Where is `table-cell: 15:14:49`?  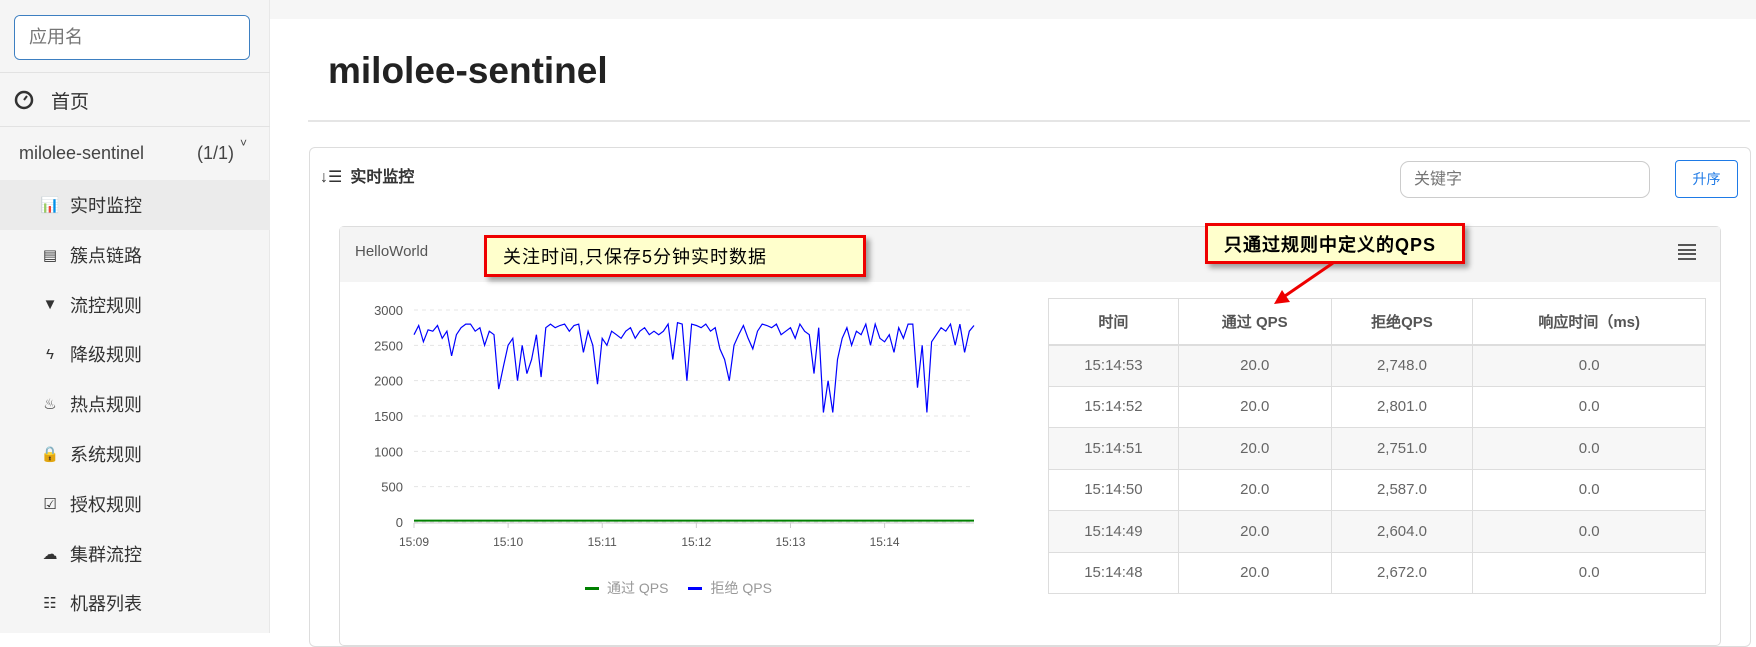
table-cell: 15:14:49 is located at coordinates (1113, 531).